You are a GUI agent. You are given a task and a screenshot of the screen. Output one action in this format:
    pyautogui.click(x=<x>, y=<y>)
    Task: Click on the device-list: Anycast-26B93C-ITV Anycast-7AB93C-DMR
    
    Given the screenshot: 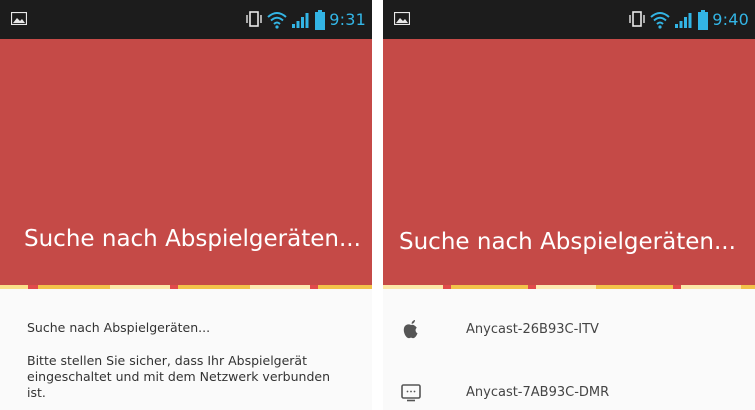 What is the action you would take?
    pyautogui.click(x=569, y=349)
    